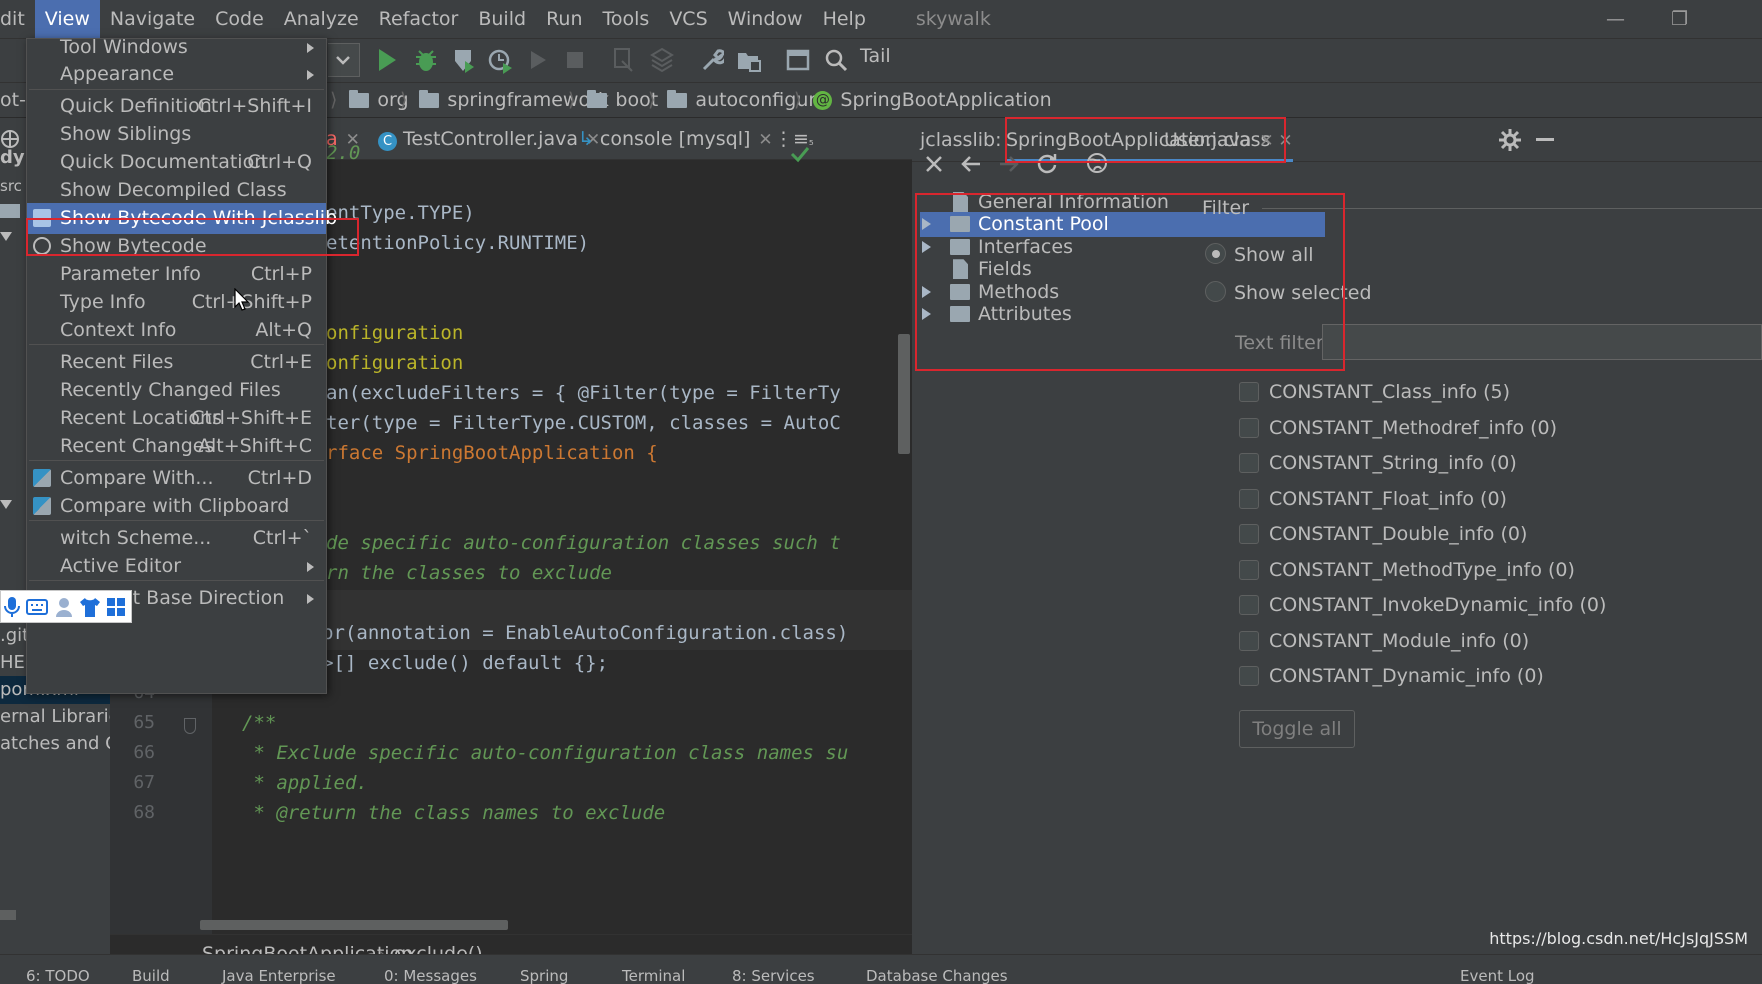 The height and width of the screenshot is (984, 1762). Describe the element at coordinates (117, 362) in the screenshot. I see `menu-item-label: Recent Files` at that location.